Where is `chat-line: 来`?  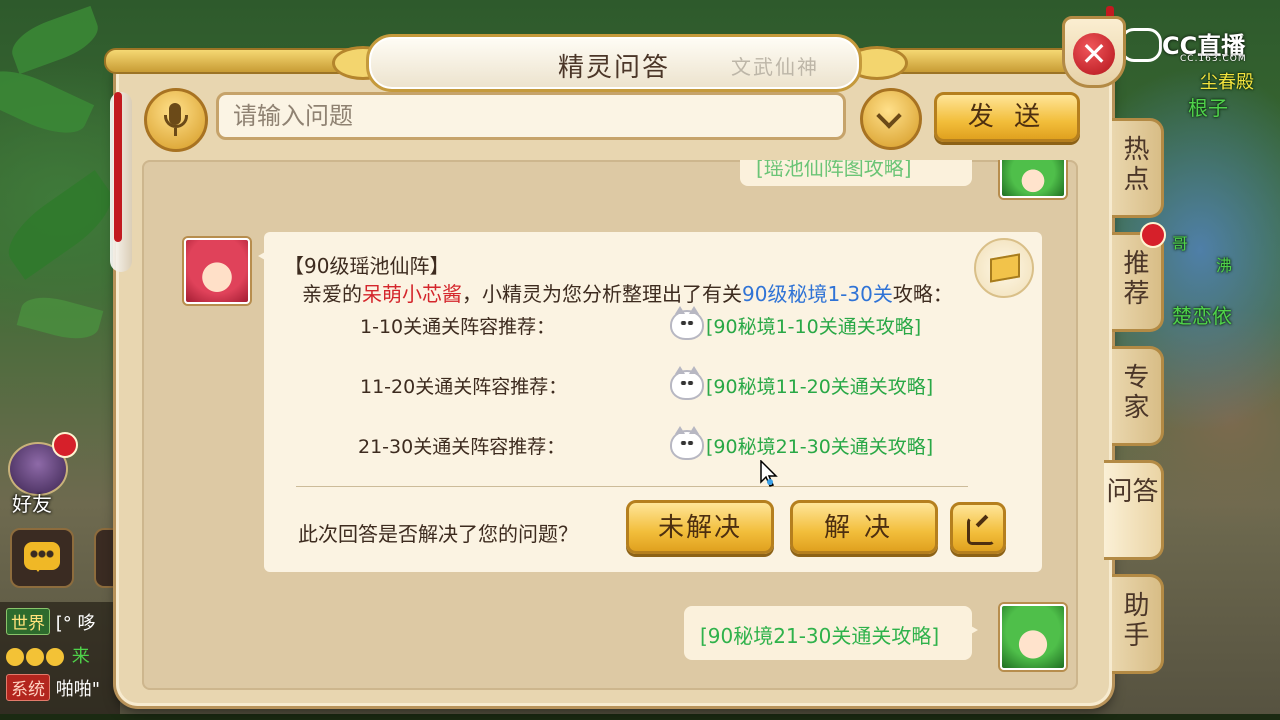
chat-line: 来 is located at coordinates (48, 655).